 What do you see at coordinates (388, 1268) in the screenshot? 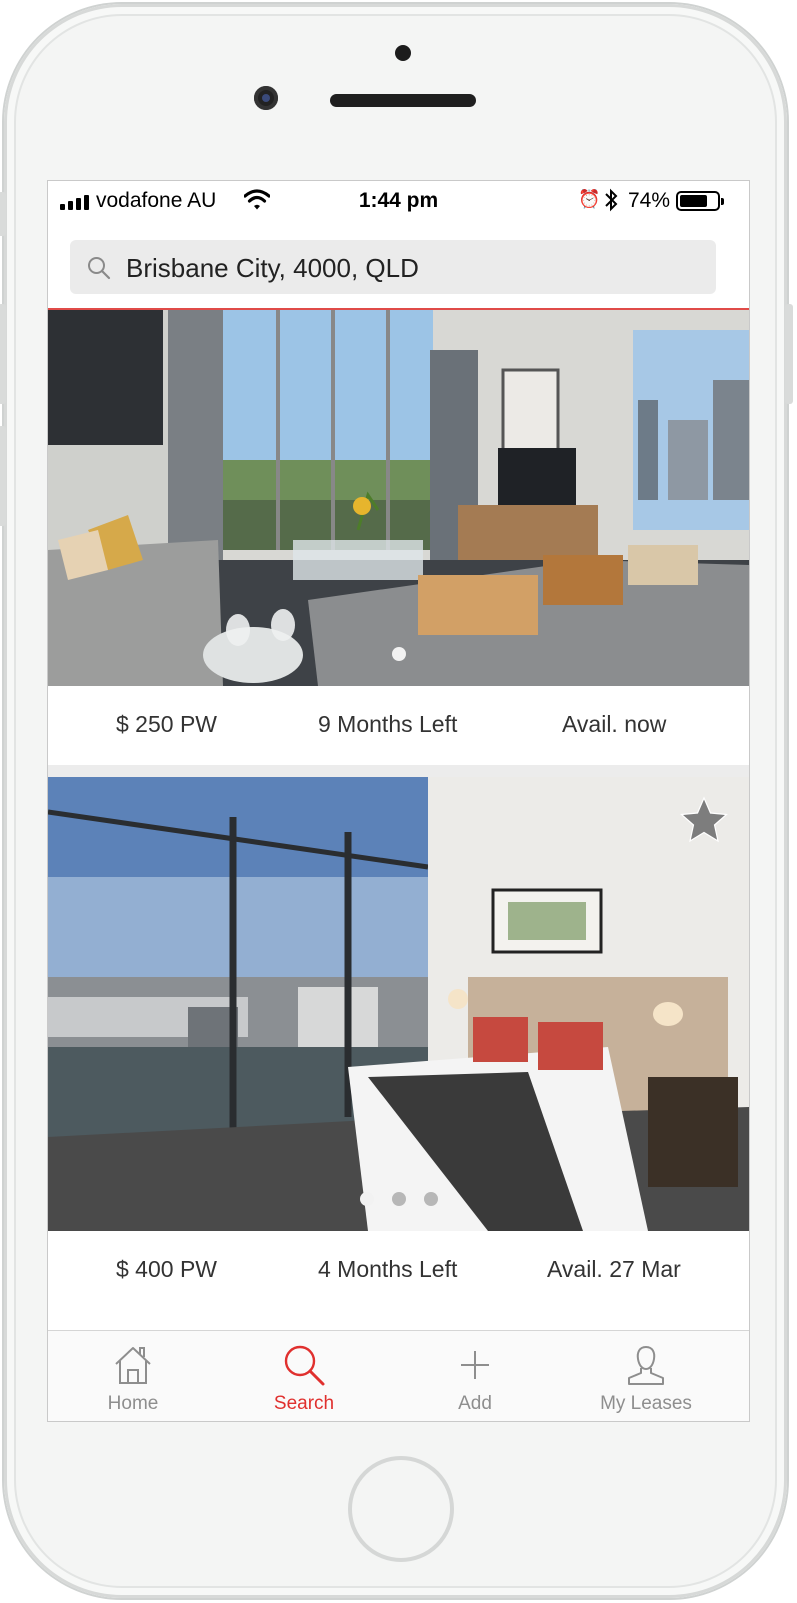
I see `lease-remaining: 4 Months Left` at bounding box center [388, 1268].